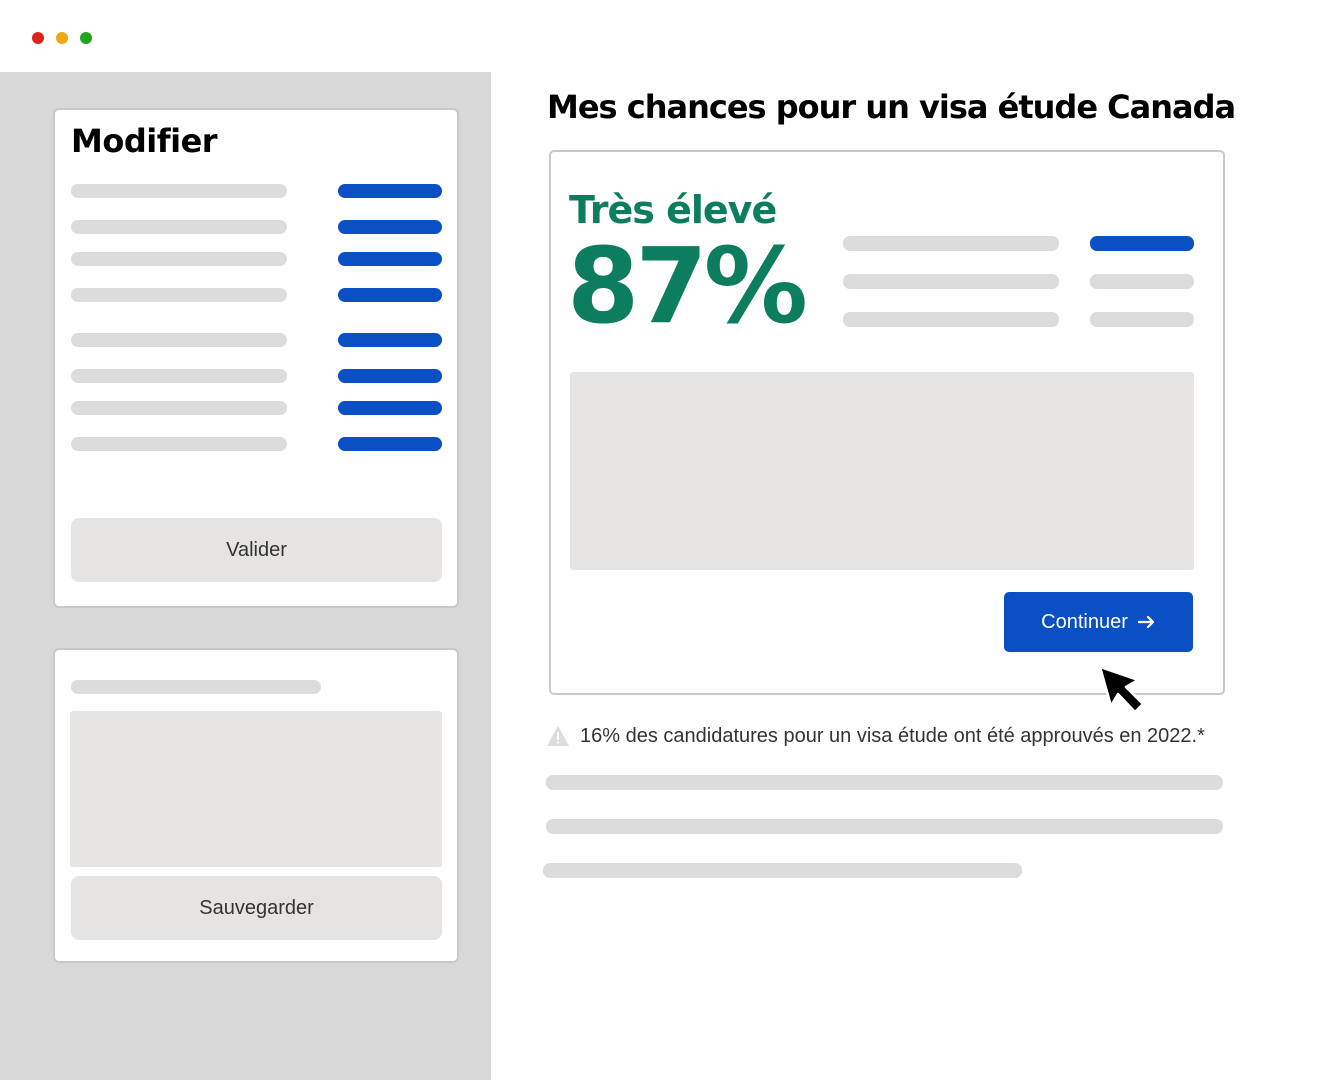  Describe the element at coordinates (86, 38) in the screenshot. I see `maximize-dot-icon` at that location.